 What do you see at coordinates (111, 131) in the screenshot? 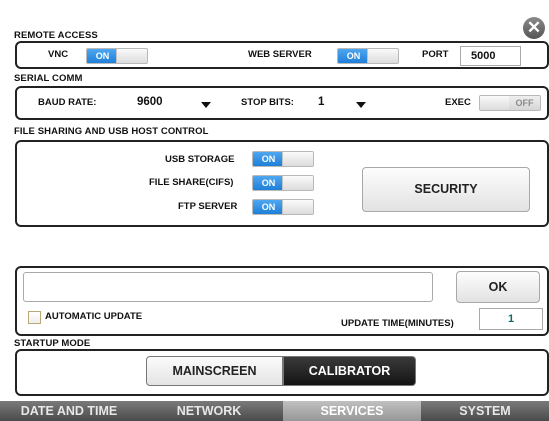
I see `section-title-file-sharing: FILE SHARING AND USB HOST CONTROL` at bounding box center [111, 131].